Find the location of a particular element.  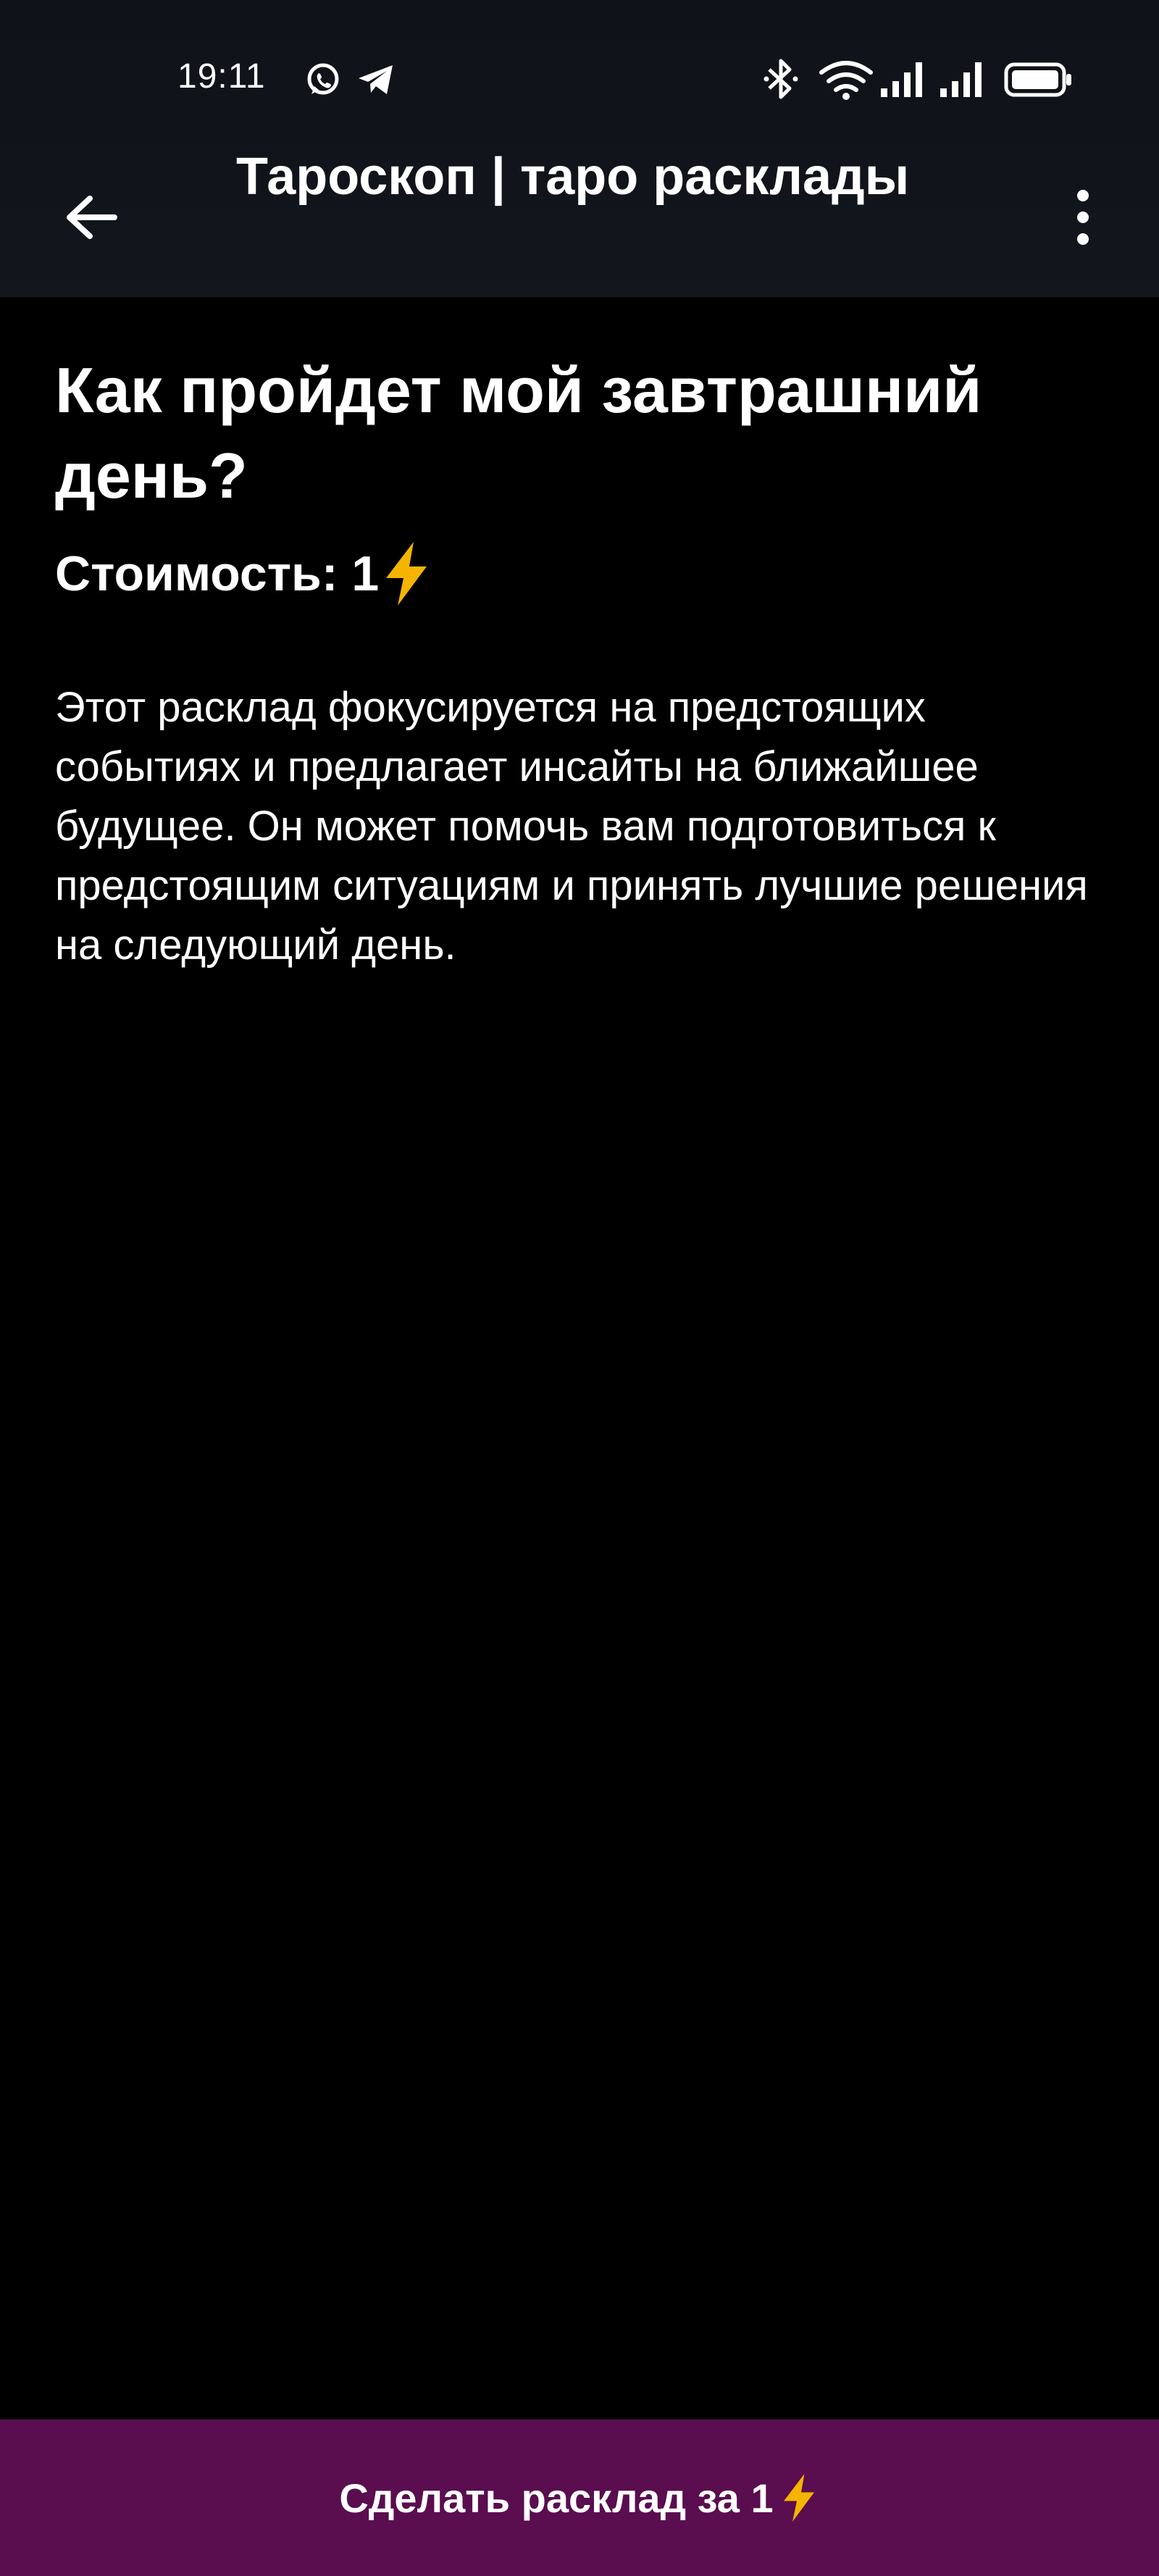

battery-icon is located at coordinates (1037, 79).